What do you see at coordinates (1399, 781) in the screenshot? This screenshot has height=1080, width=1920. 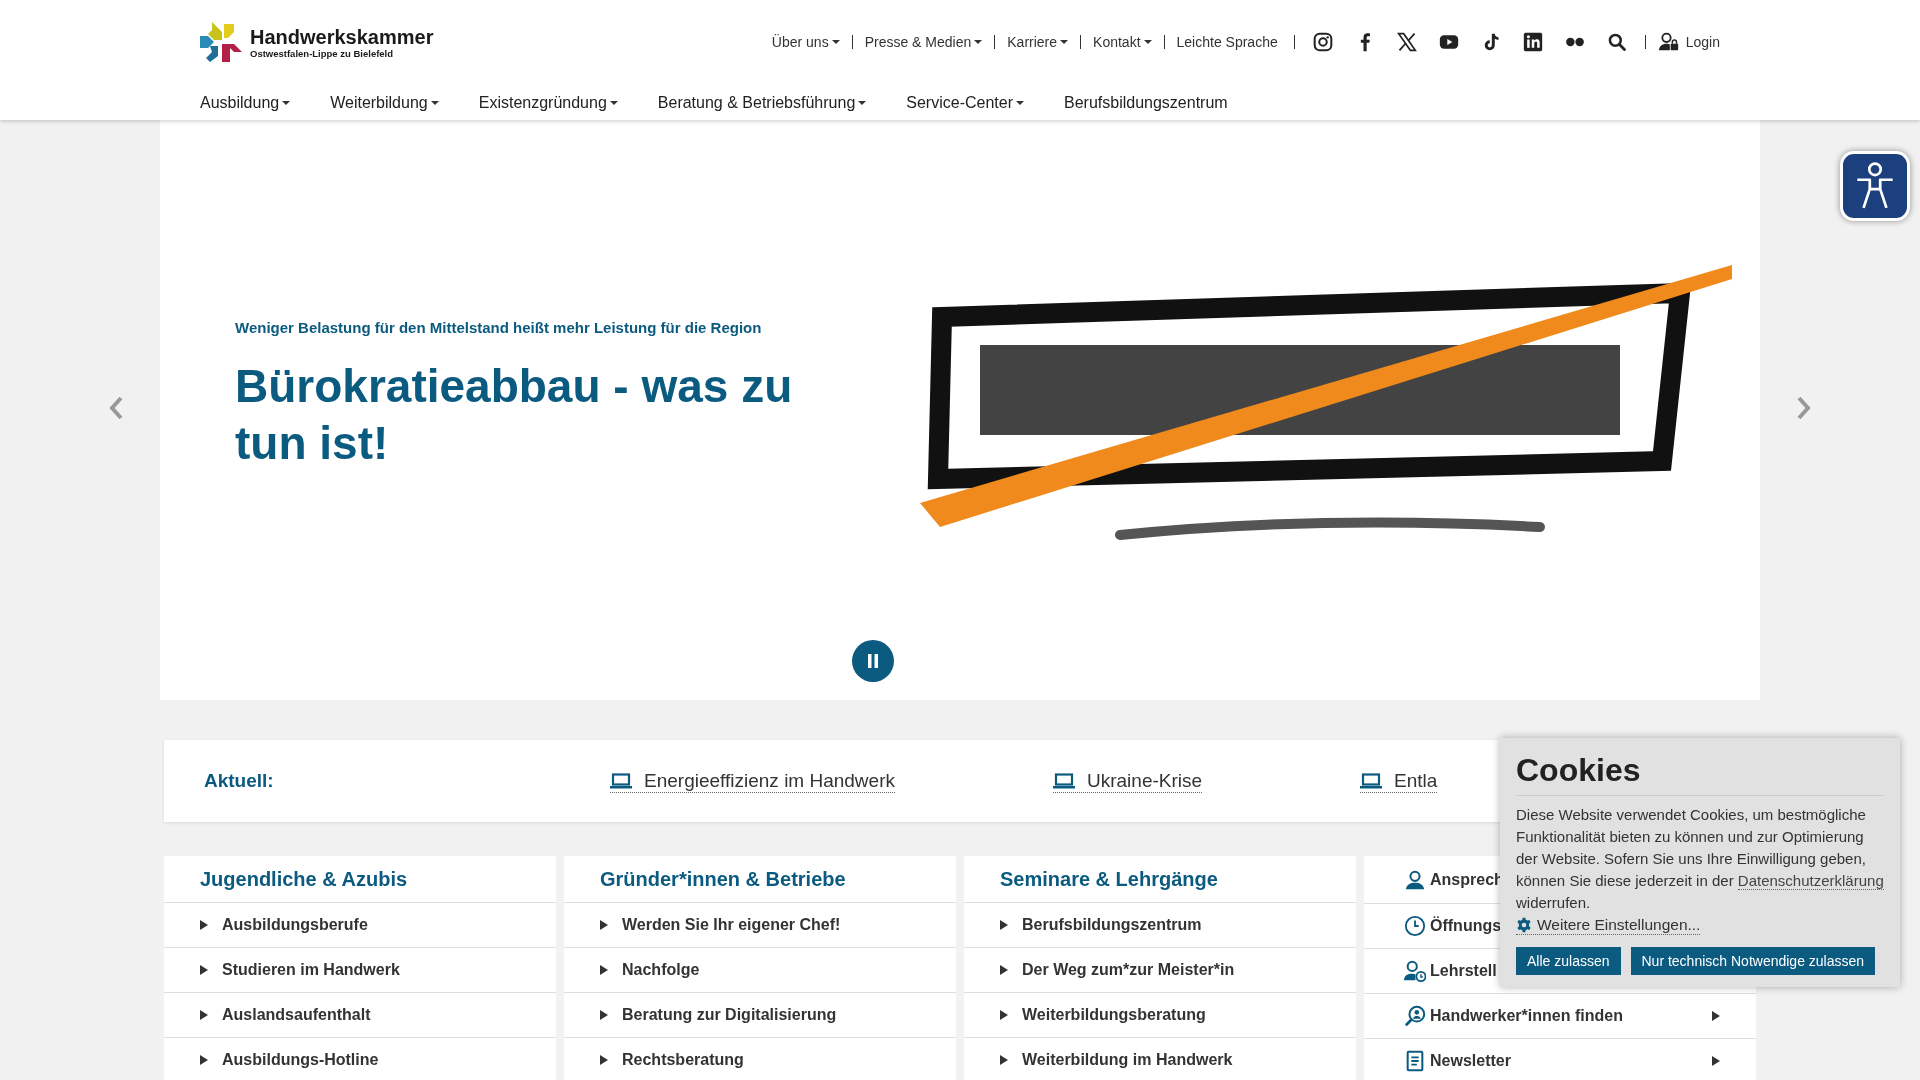 I see `news-link: Entla` at bounding box center [1399, 781].